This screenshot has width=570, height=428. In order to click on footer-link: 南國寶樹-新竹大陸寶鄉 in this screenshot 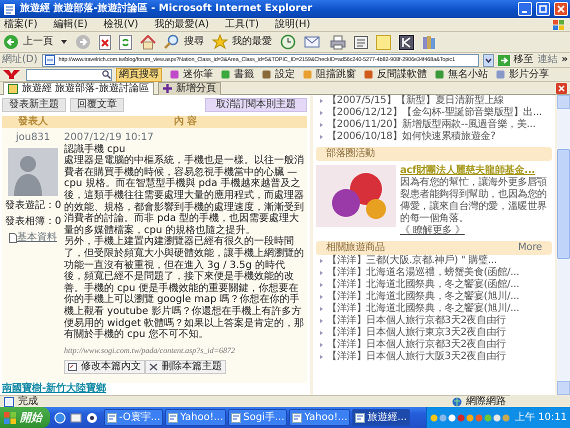, I will do `click(154, 389)`.